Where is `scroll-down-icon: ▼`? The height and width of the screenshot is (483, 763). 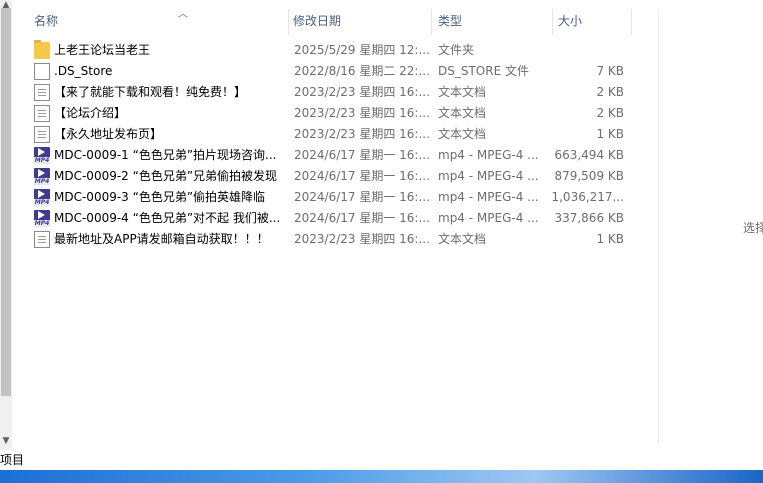
scroll-down-icon: ▼ is located at coordinates (6, 441).